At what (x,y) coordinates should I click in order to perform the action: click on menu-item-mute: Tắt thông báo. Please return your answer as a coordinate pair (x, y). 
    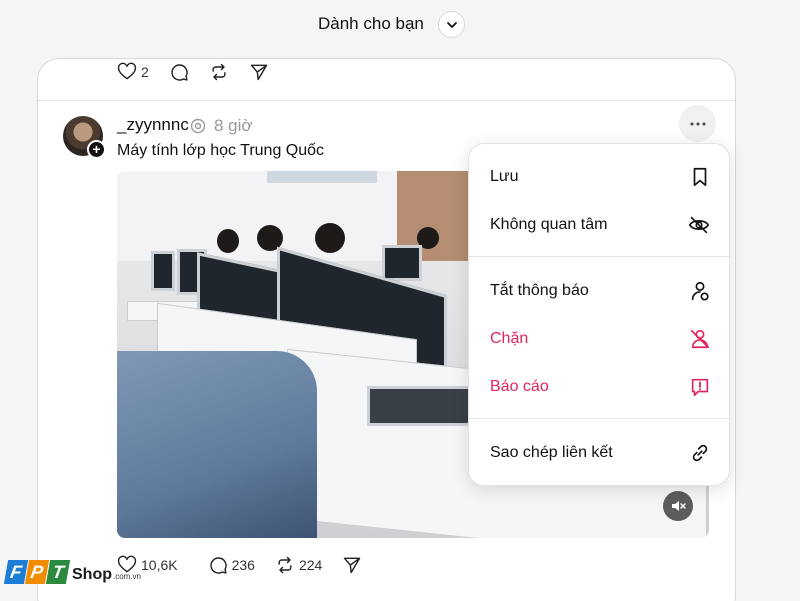
    Looking at the image, I should click on (600, 291).